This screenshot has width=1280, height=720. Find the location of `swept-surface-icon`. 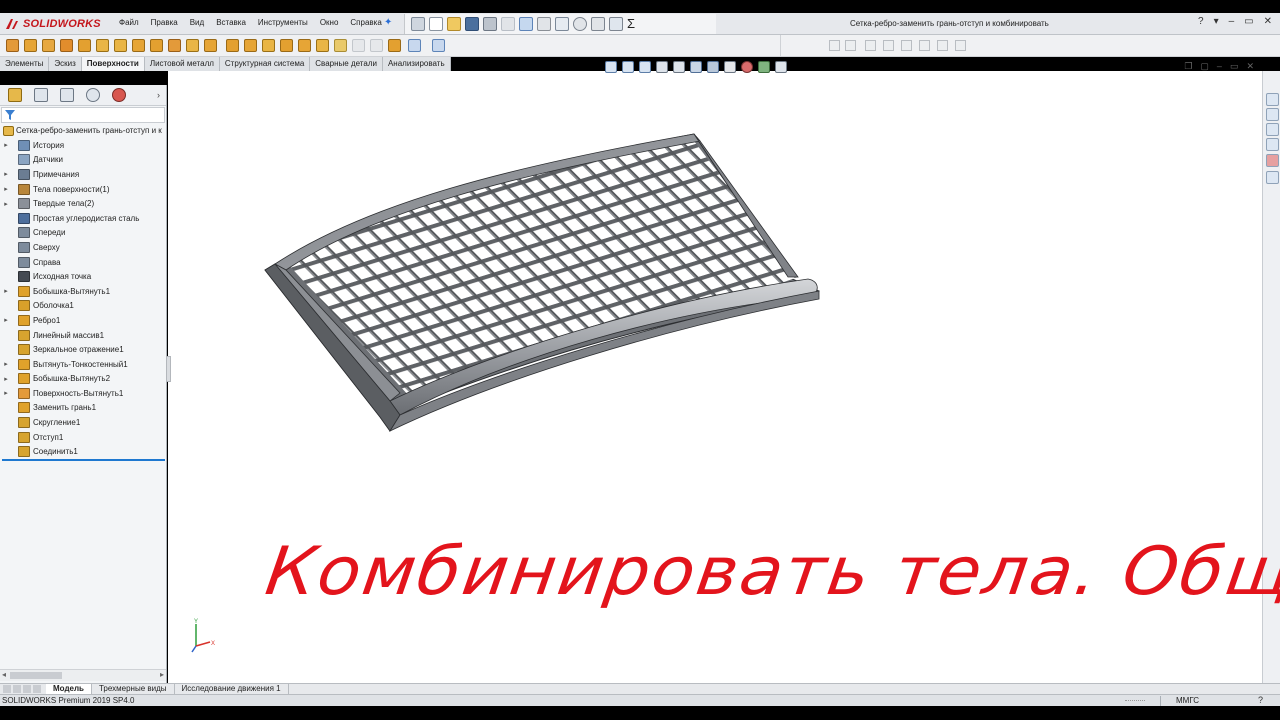

swept-surface-icon is located at coordinates (48, 45).